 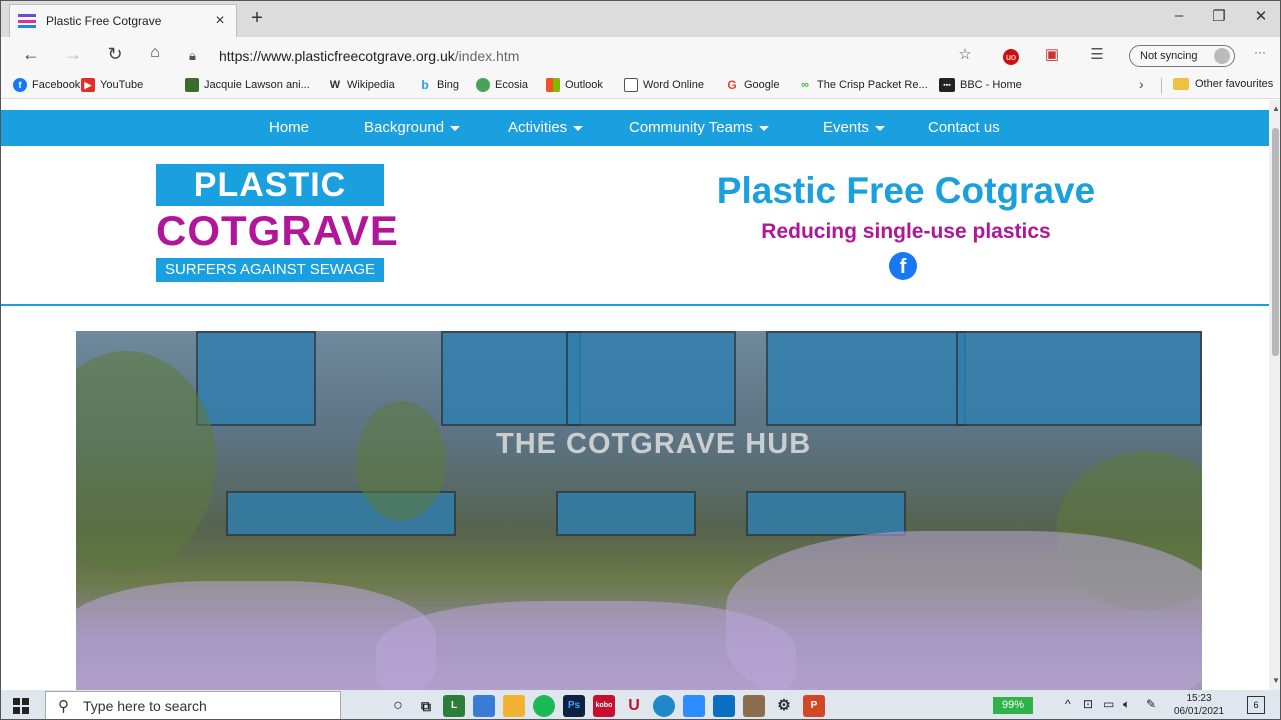 What do you see at coordinates (438, 85) in the screenshot?
I see `favourite-bing: b Bing` at bounding box center [438, 85].